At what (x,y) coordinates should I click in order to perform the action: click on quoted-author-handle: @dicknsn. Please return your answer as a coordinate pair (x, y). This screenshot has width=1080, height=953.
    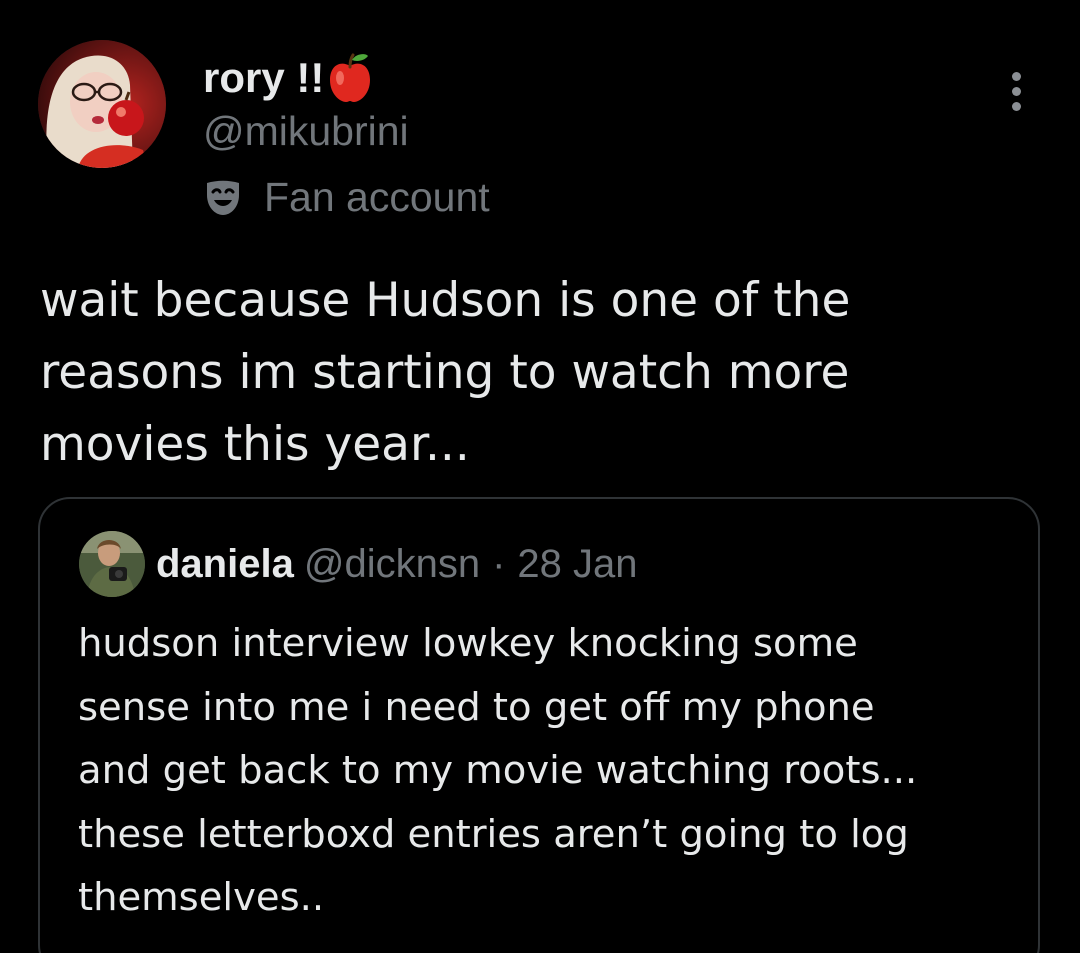
    Looking at the image, I should click on (392, 564).